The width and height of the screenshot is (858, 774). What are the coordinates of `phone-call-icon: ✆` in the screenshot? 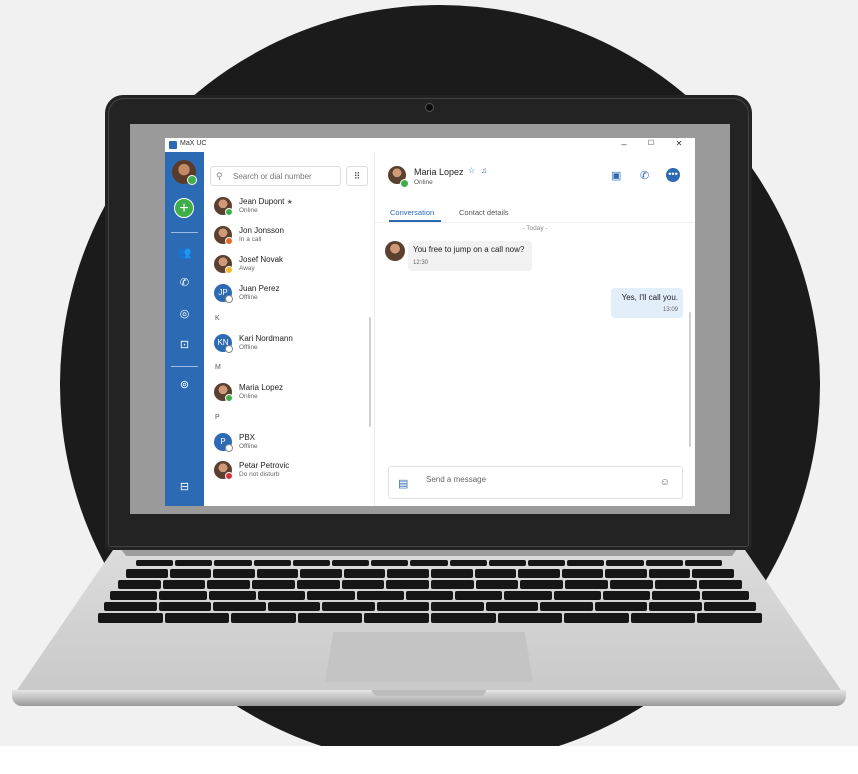 It's located at (644, 175).